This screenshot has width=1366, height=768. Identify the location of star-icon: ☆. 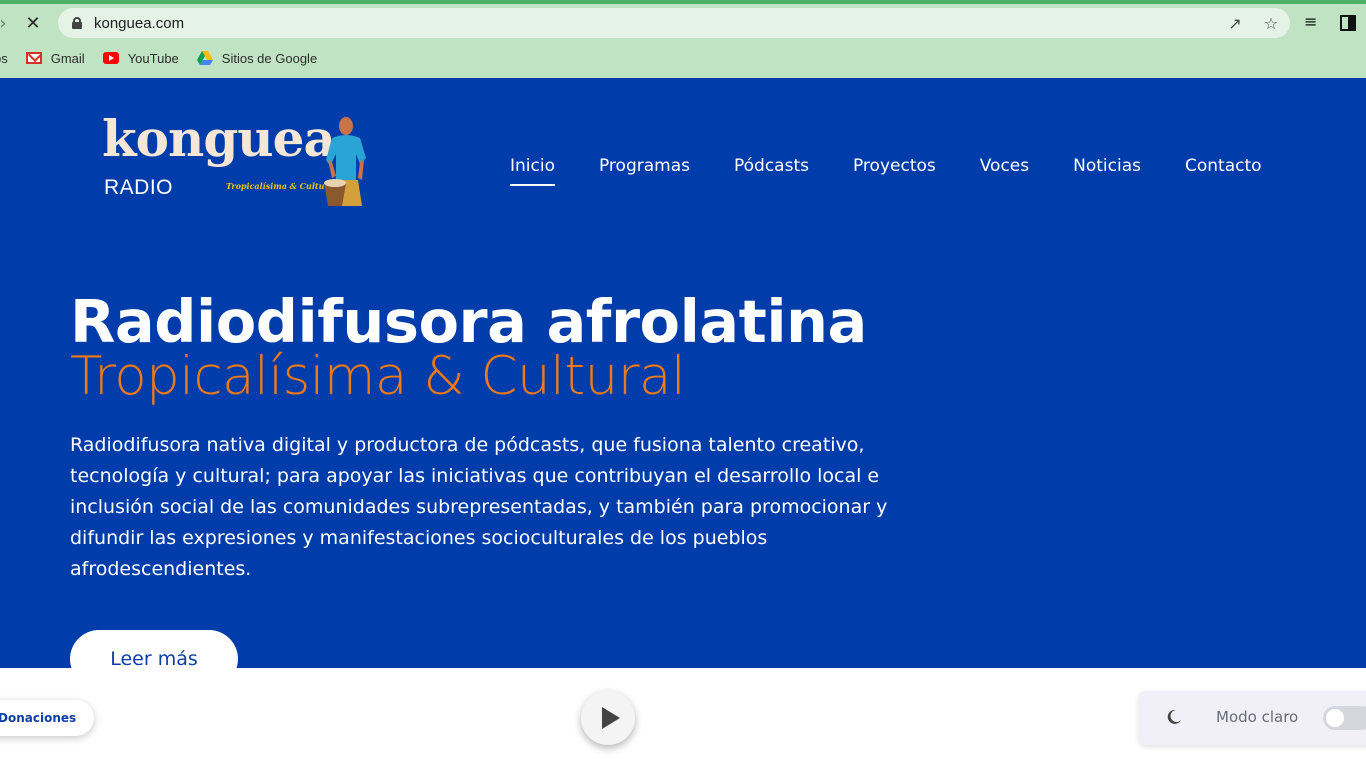
(1271, 23).